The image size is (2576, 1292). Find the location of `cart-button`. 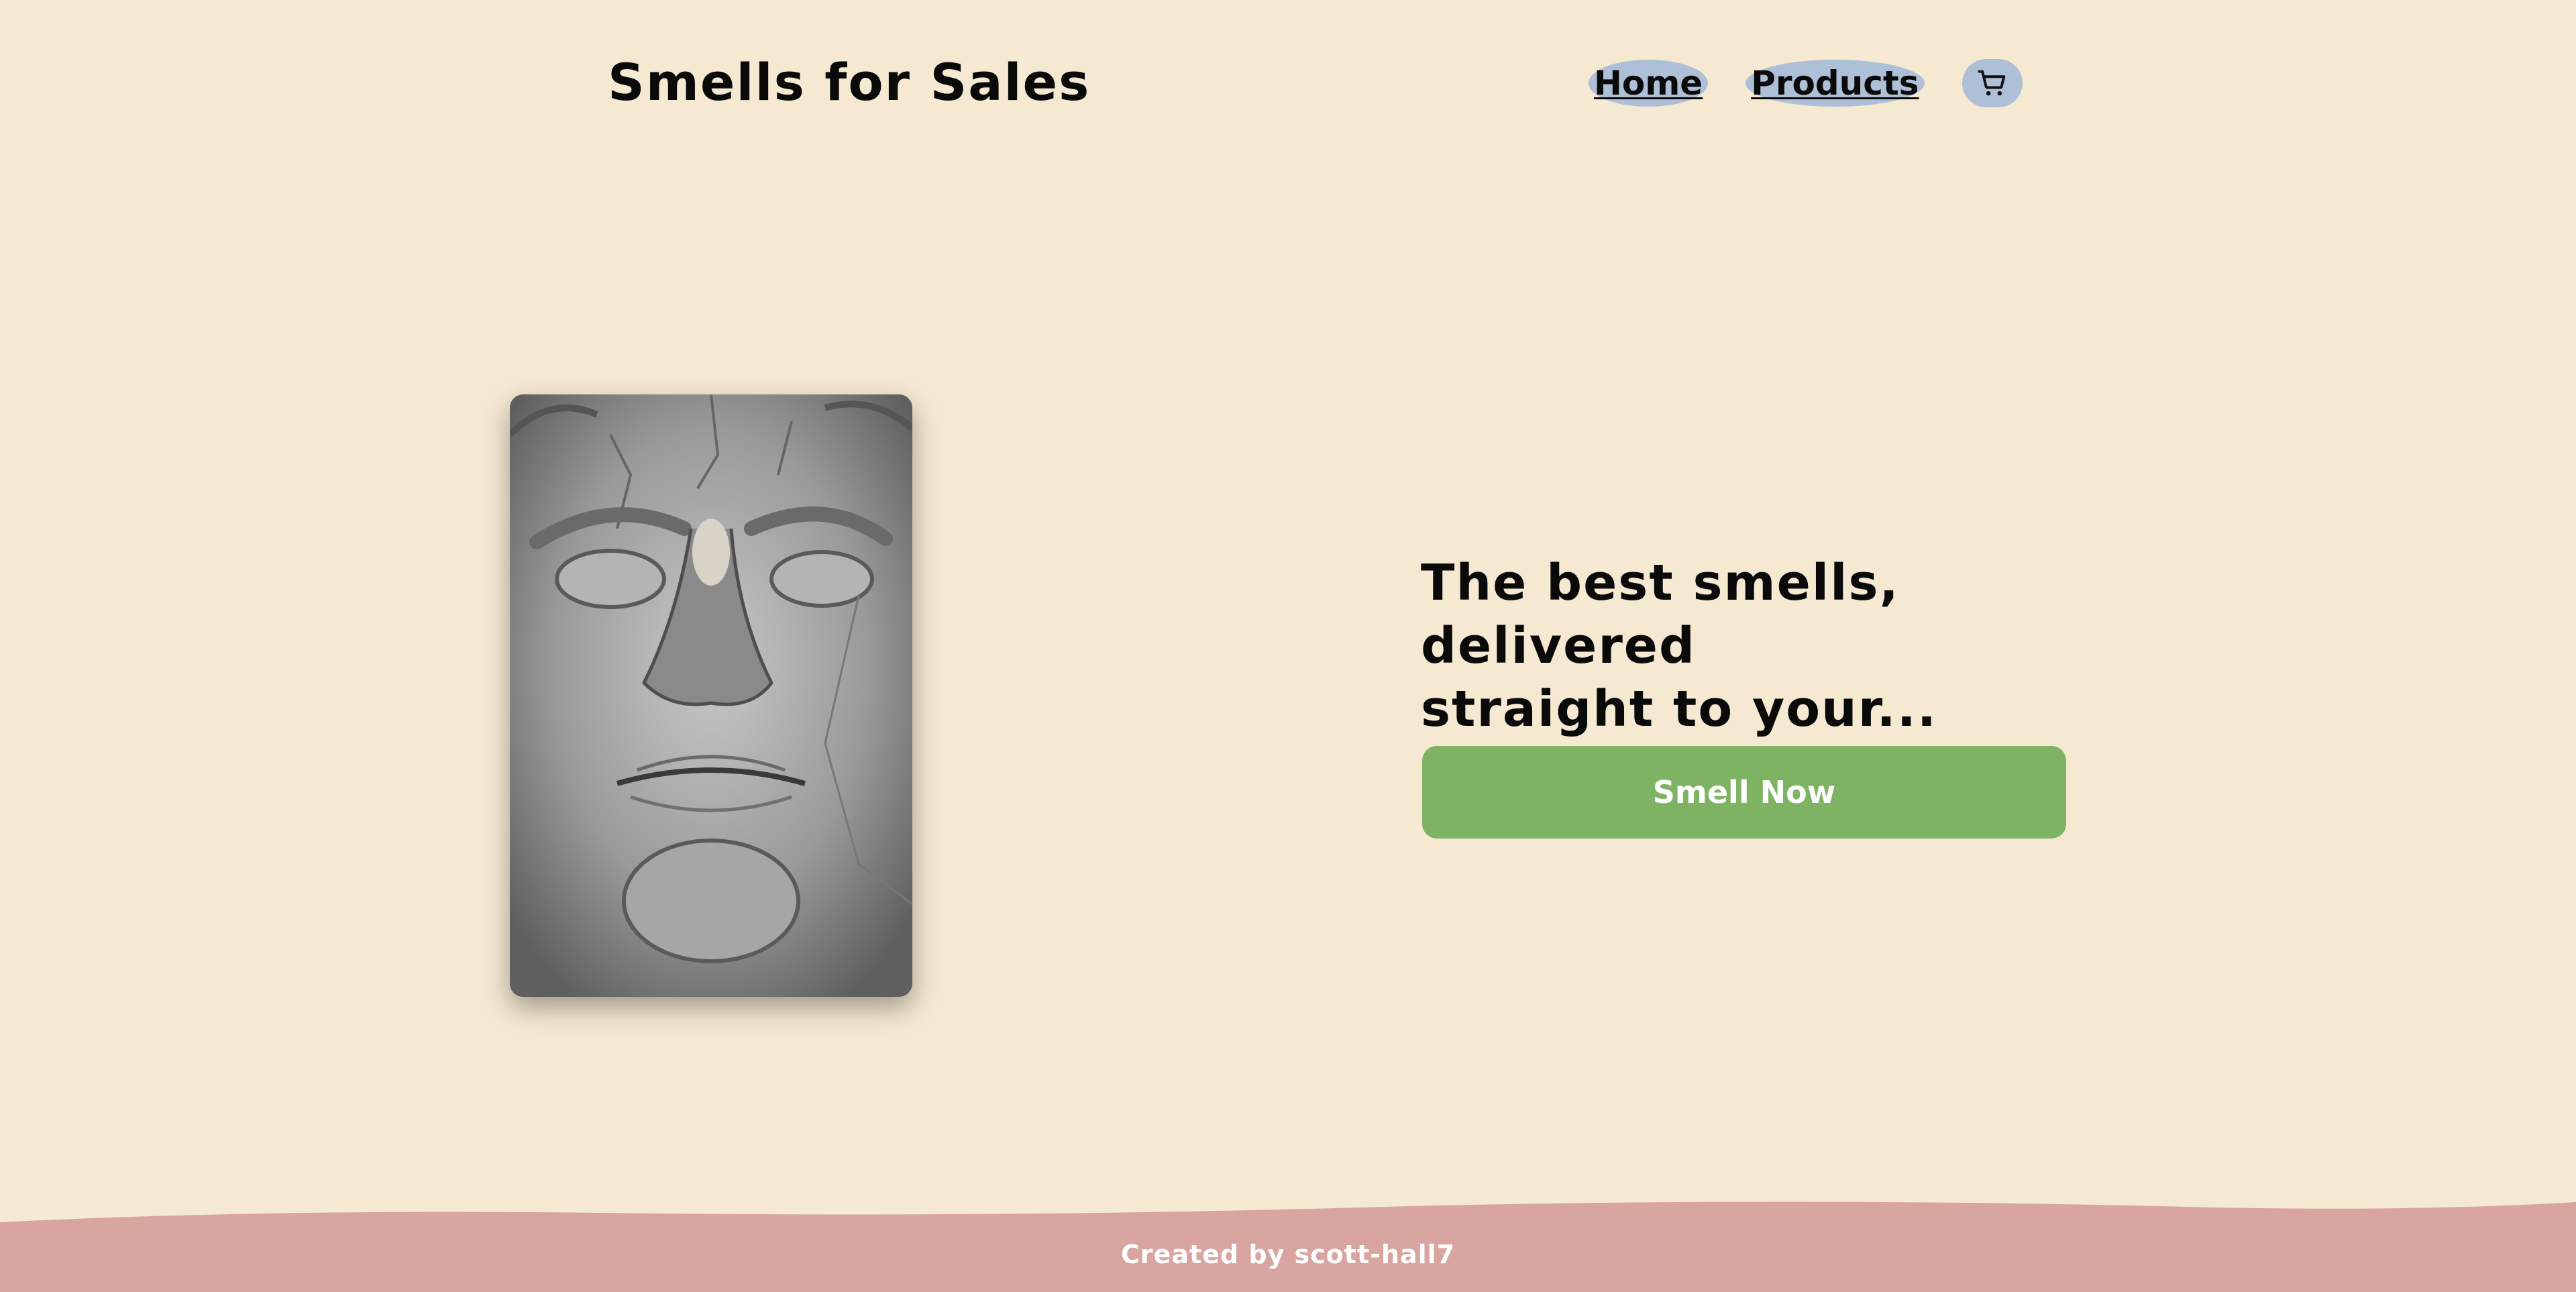

cart-button is located at coordinates (1992, 83).